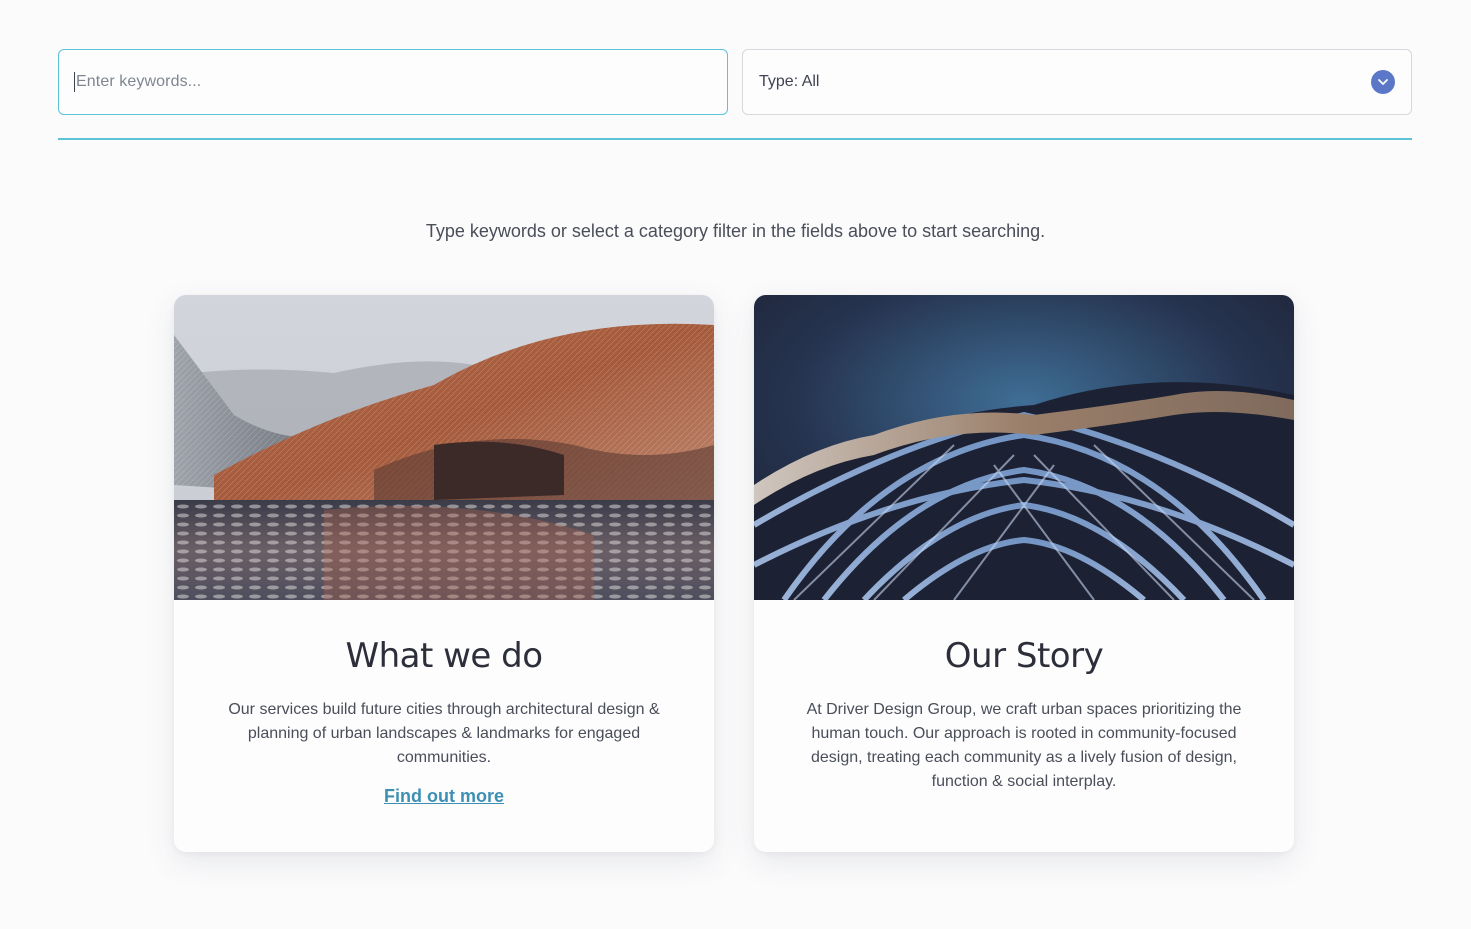 This screenshot has width=1471, height=929. I want to click on type-filter-select: Type: All, so click(1077, 82).